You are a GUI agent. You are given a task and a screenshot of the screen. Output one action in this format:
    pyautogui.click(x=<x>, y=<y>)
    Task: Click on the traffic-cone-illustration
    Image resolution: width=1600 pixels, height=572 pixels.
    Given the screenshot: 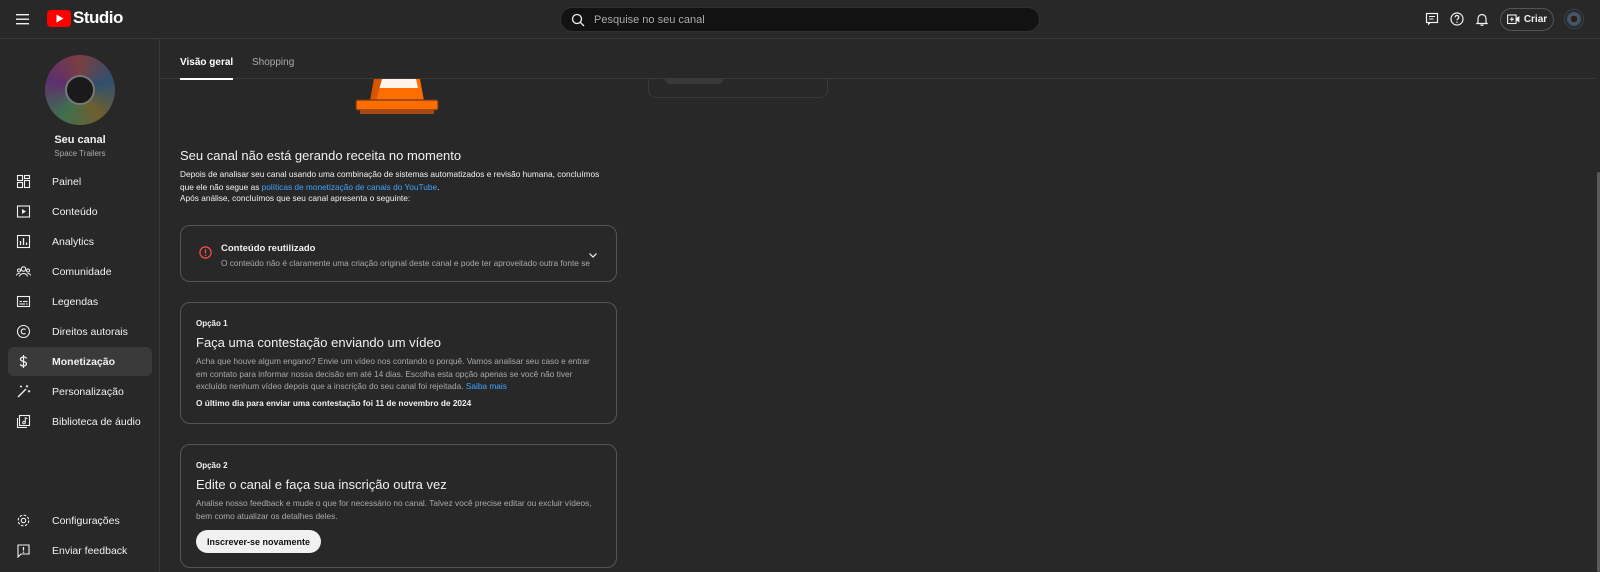 What is the action you would take?
    pyautogui.click(x=397, y=96)
    